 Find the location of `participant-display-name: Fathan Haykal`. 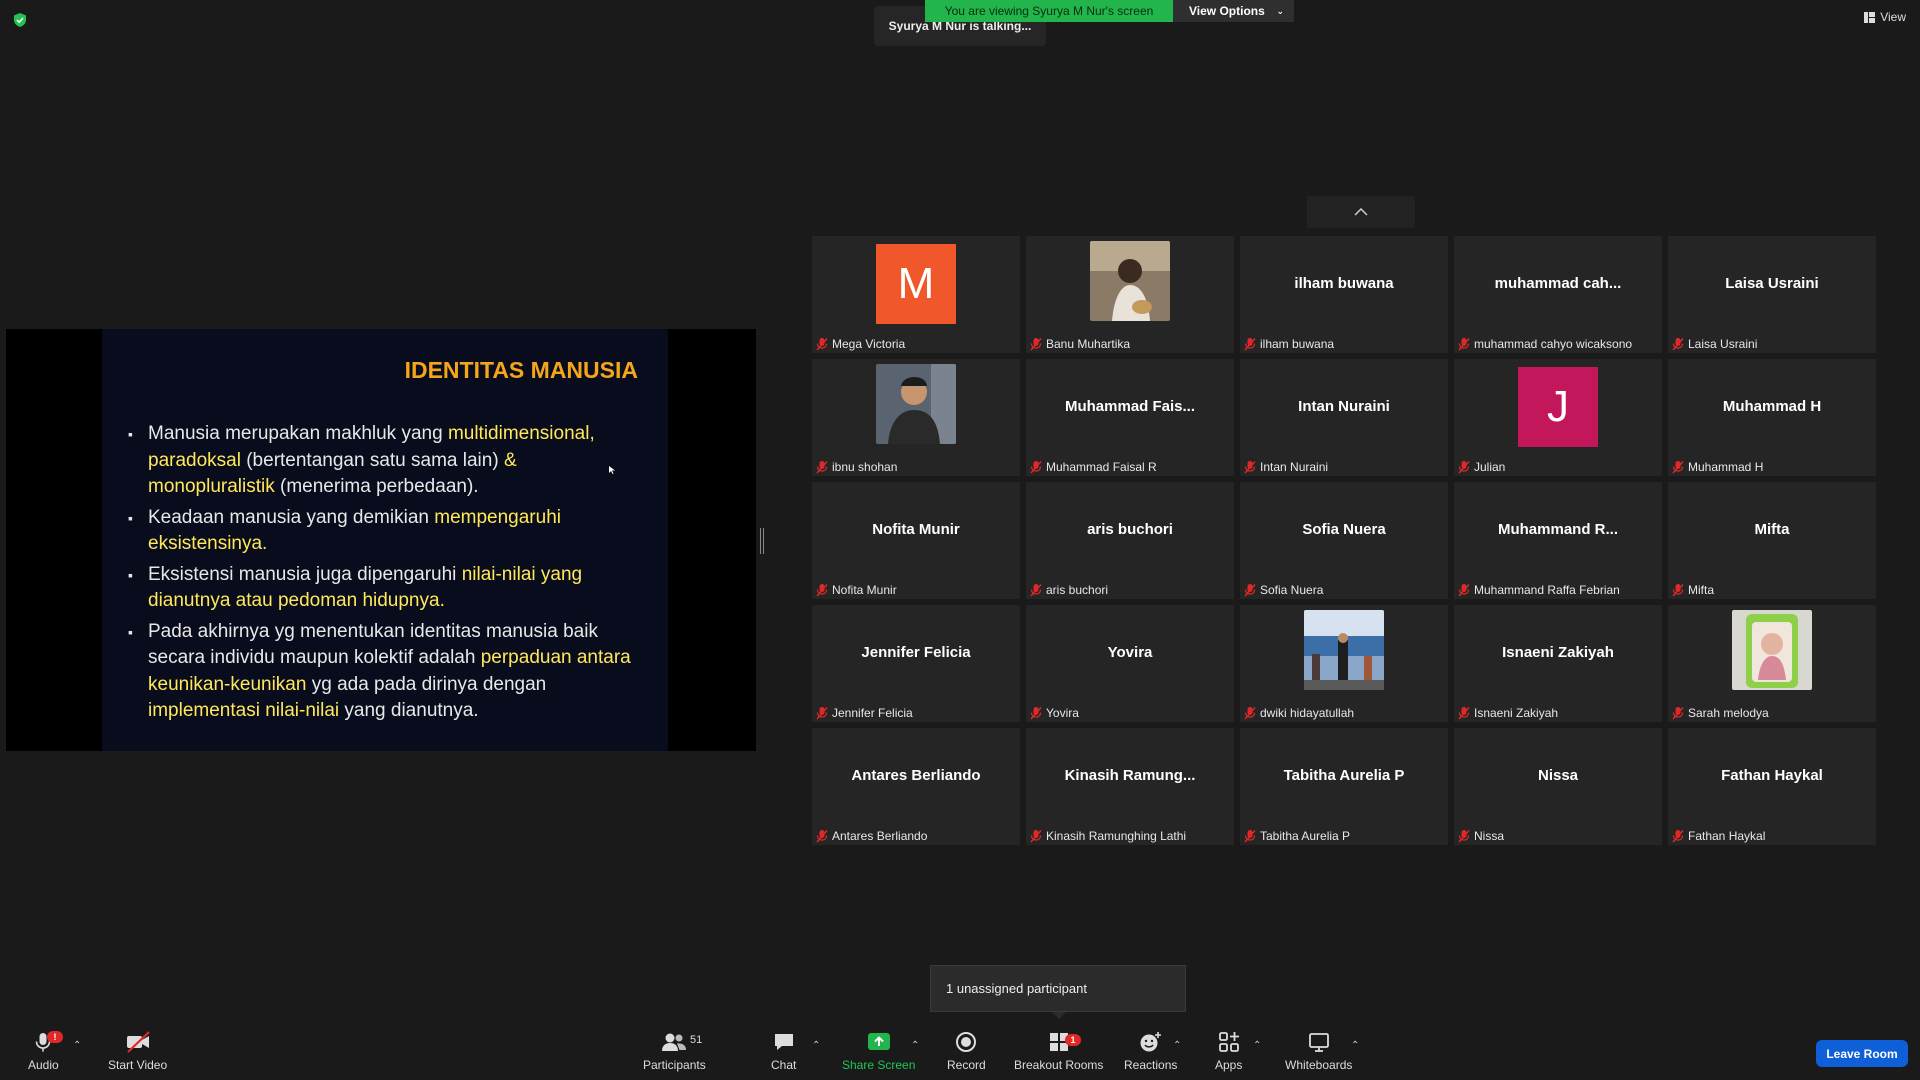

participant-display-name: Fathan Haykal is located at coordinates (1772, 775).